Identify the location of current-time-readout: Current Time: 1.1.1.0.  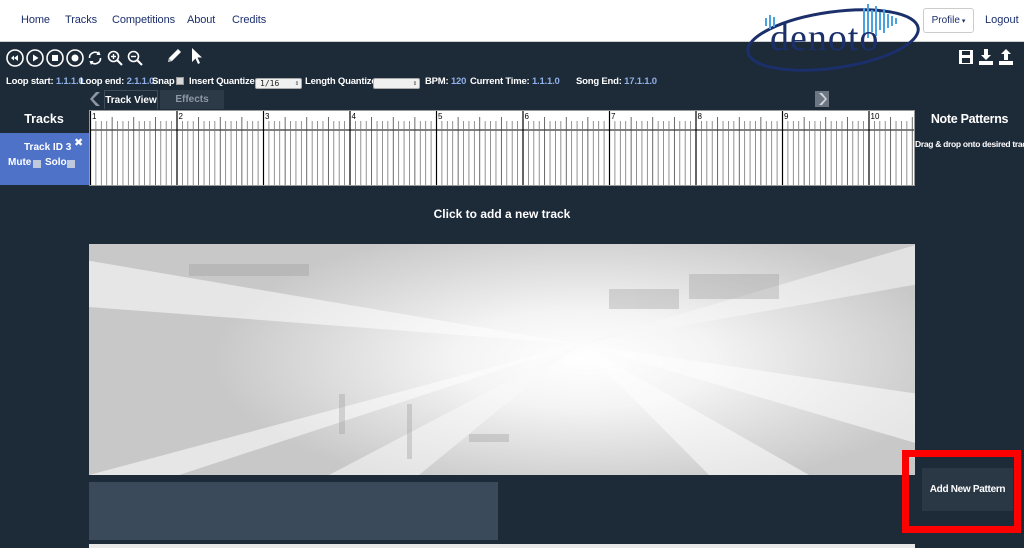
(515, 81).